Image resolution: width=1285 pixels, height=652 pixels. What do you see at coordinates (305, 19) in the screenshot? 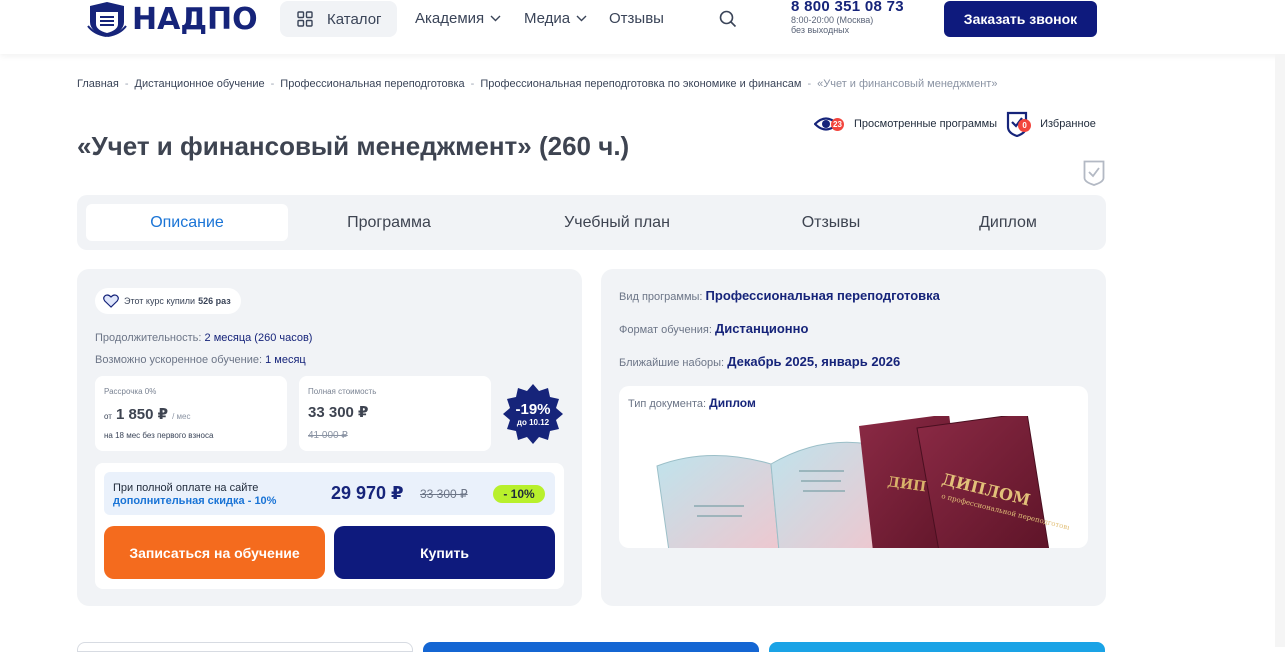
I see `grid-icon` at bounding box center [305, 19].